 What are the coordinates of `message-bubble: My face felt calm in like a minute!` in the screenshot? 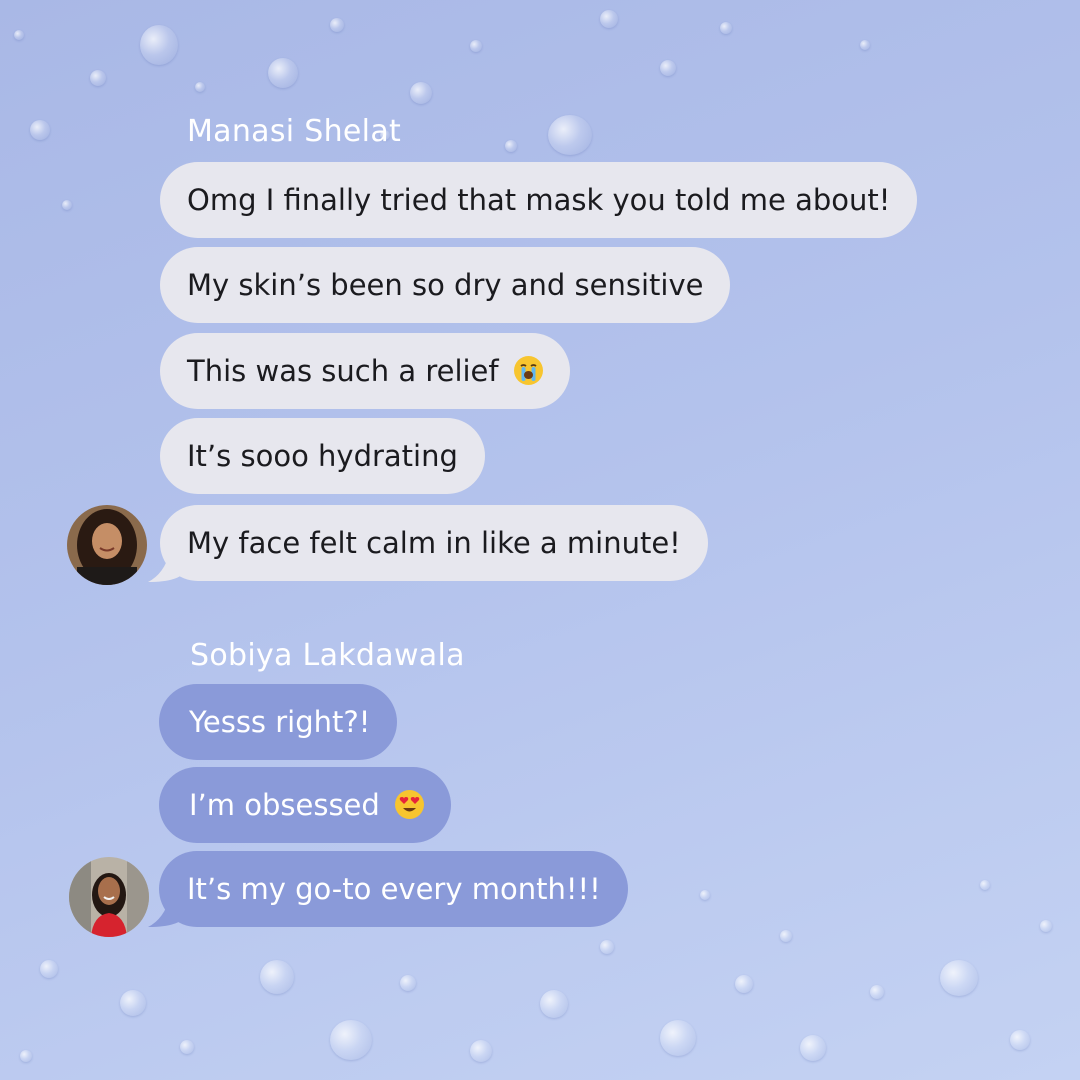 It's located at (434, 543).